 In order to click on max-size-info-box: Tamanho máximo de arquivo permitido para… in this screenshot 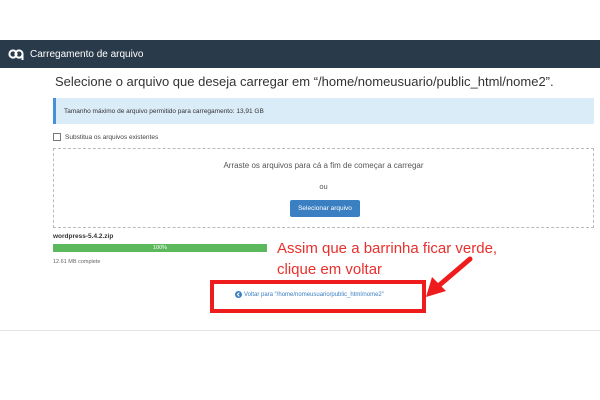, I will do `click(323, 111)`.